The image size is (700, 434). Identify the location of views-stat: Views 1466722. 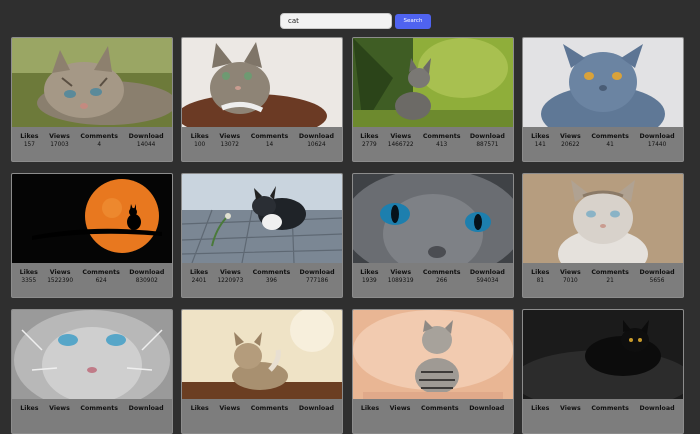
(401, 141).